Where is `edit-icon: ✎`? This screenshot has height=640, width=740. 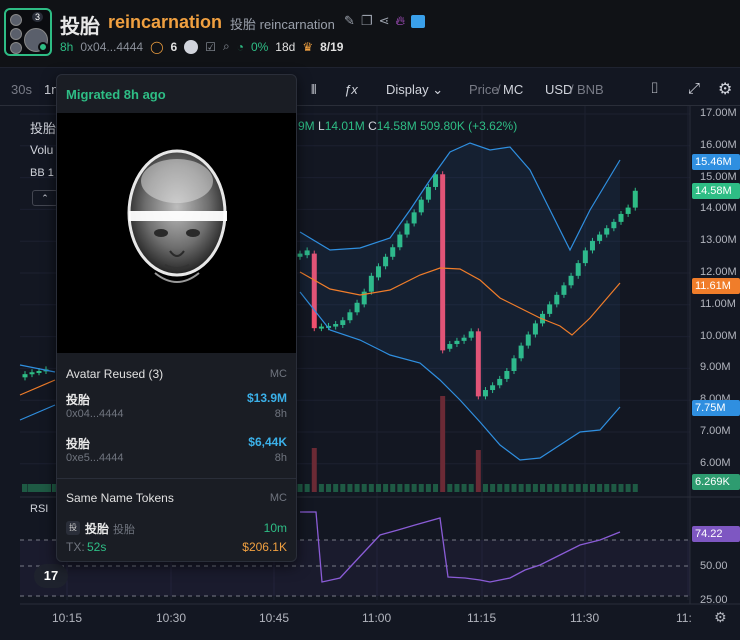
edit-icon: ✎ is located at coordinates (349, 21).